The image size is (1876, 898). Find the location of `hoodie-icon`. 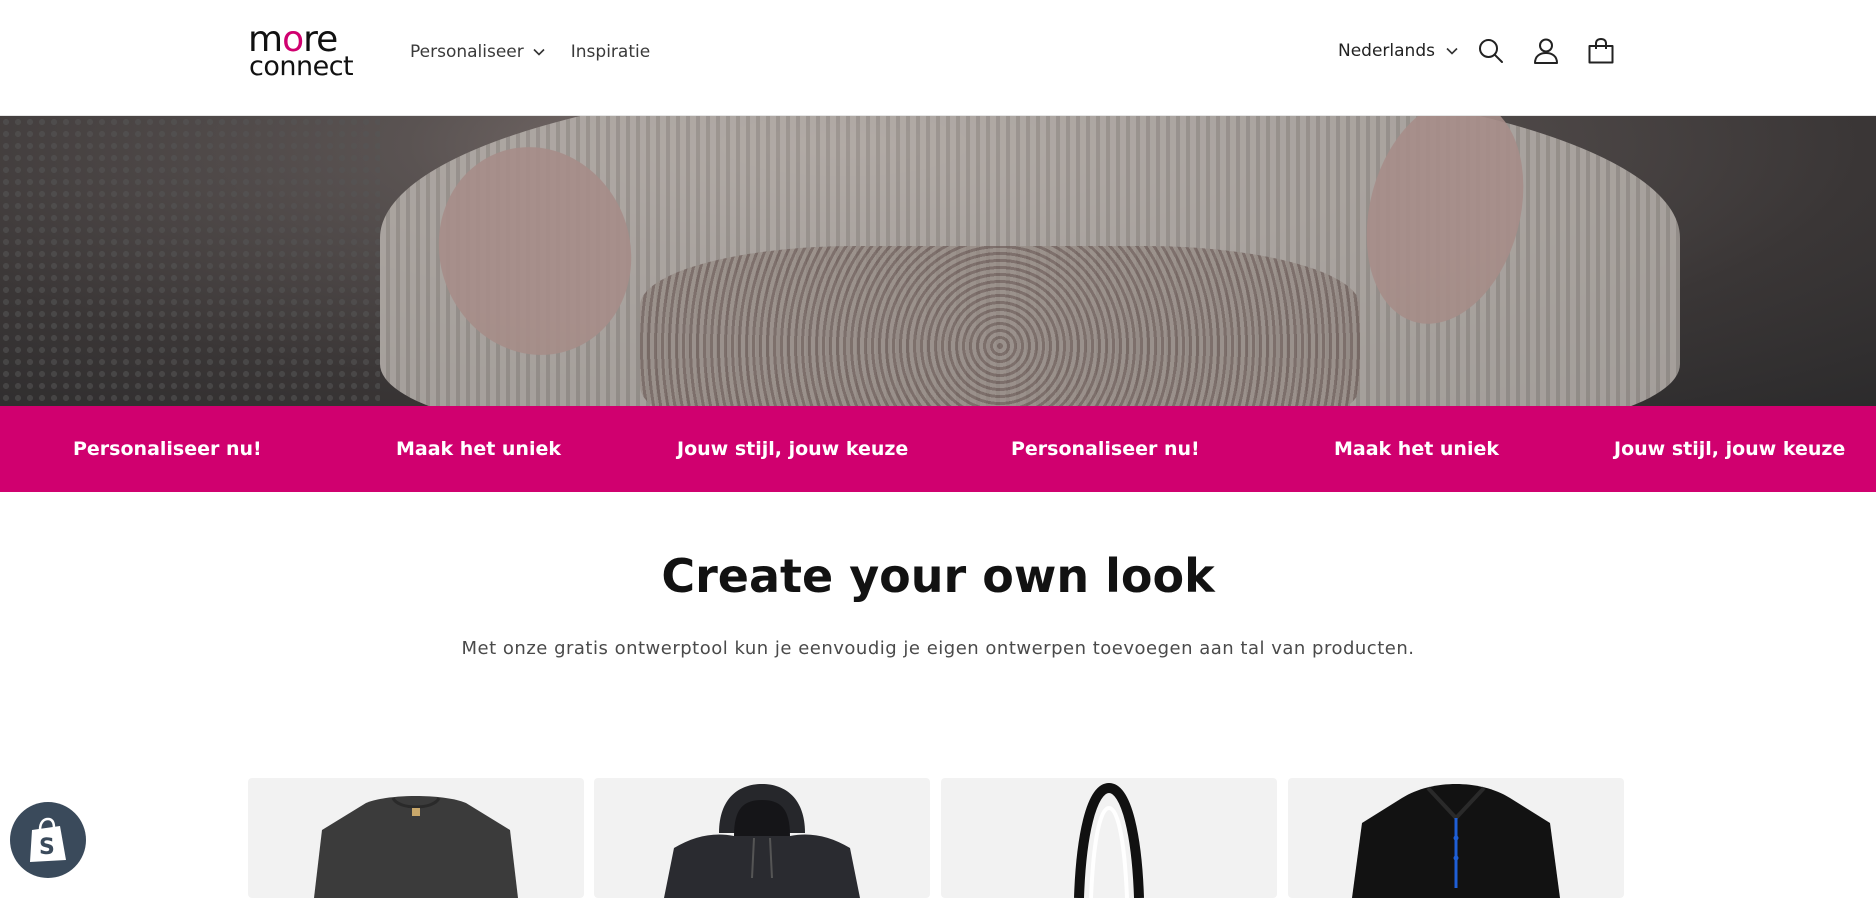

hoodie-icon is located at coordinates (762, 841).